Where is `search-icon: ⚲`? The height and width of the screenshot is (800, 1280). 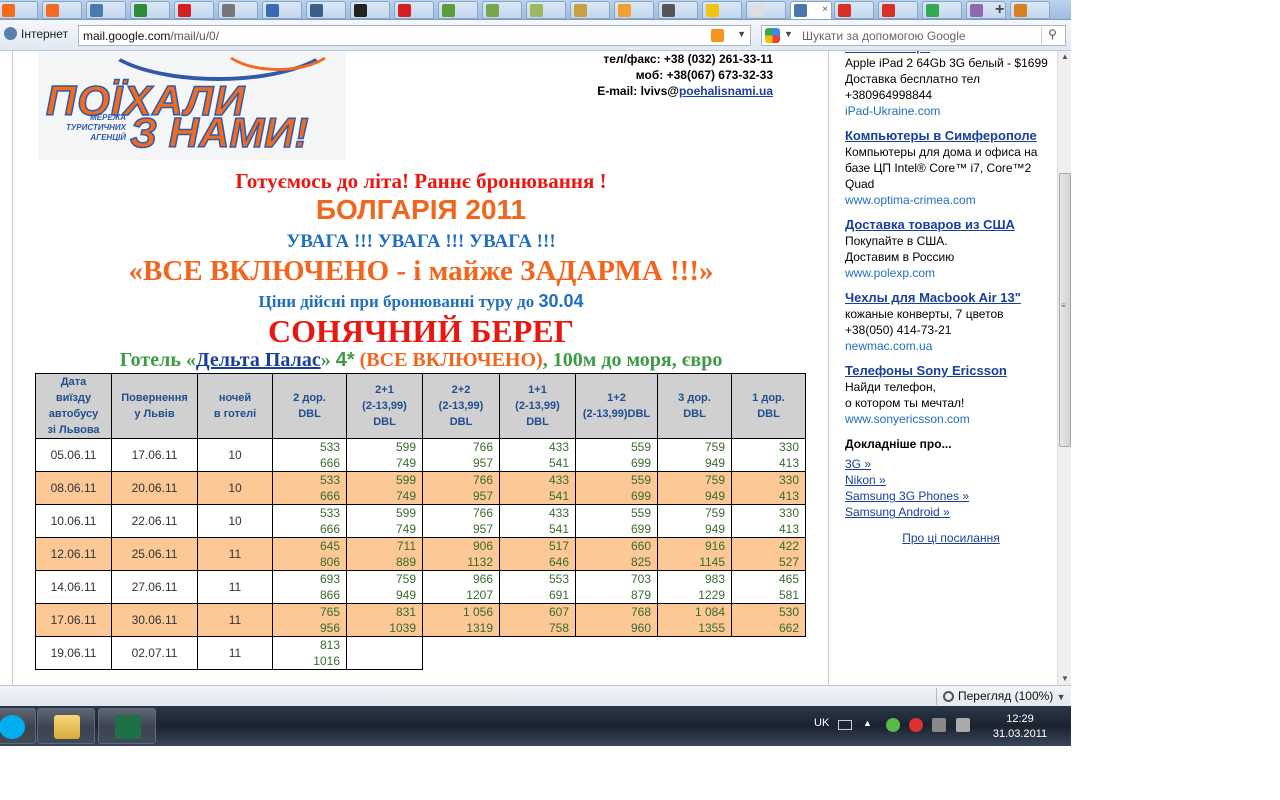 search-icon: ⚲ is located at coordinates (1052, 35).